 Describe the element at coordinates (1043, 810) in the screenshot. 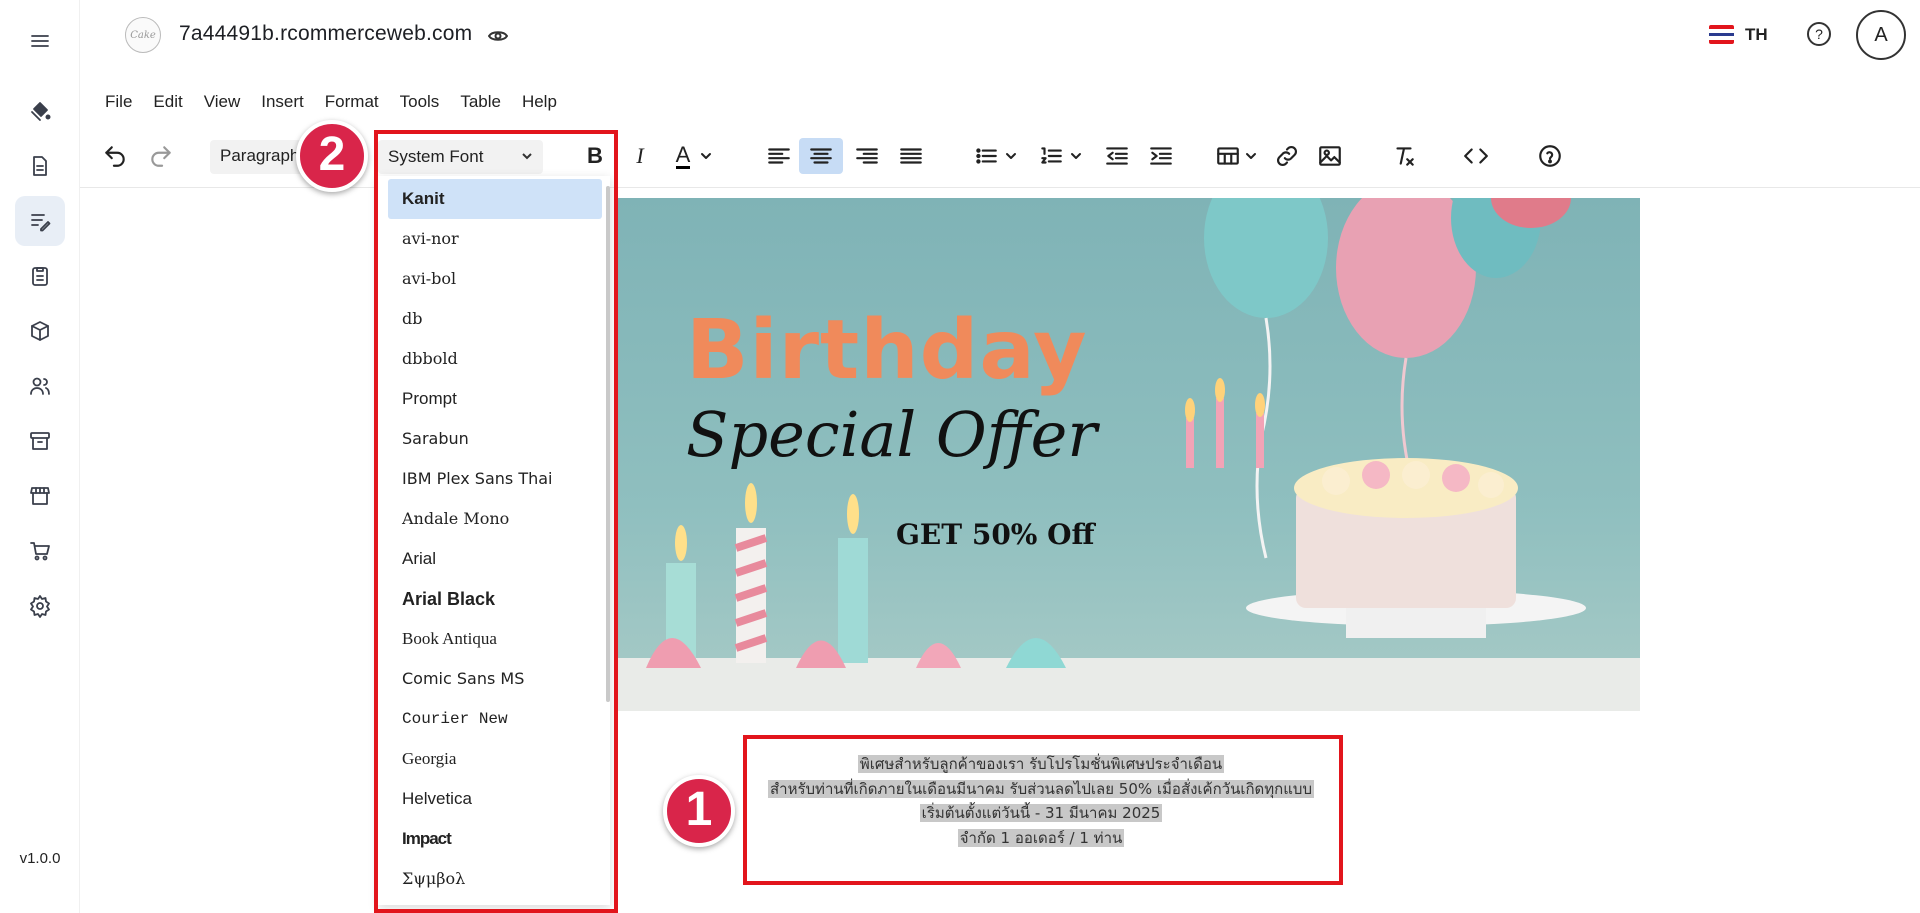

I see `text-highlight-box` at that location.